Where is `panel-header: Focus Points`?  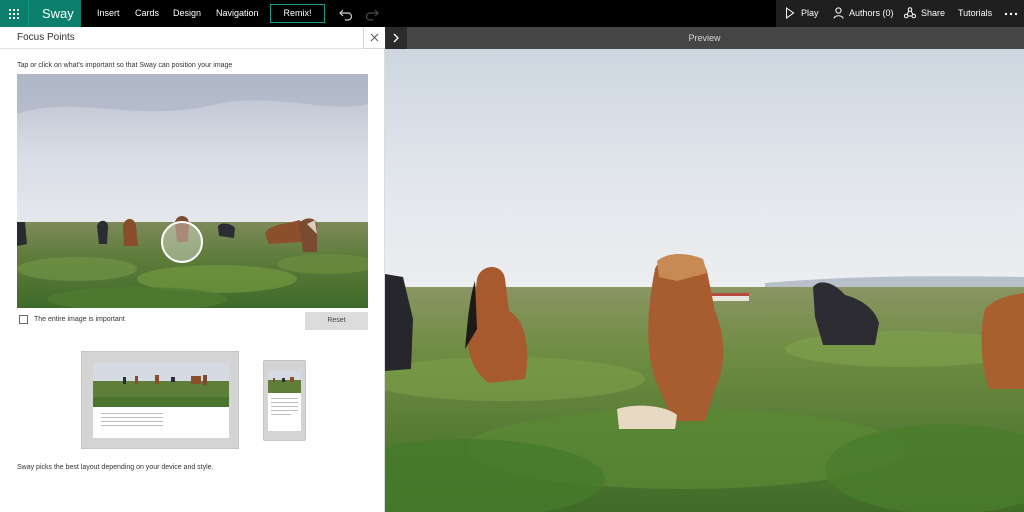 panel-header: Focus Points is located at coordinates (192, 38).